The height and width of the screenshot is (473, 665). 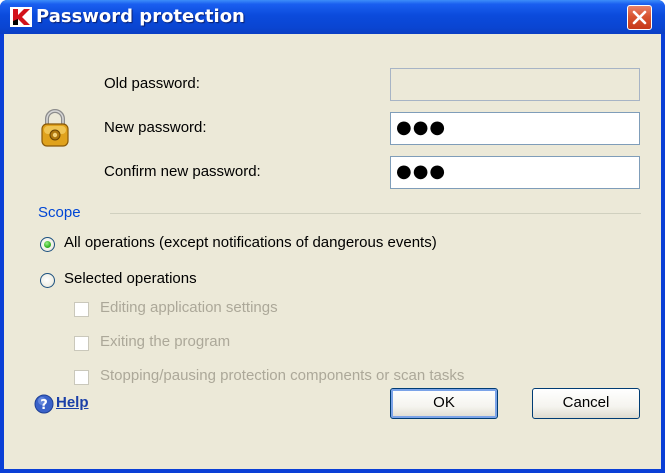 What do you see at coordinates (182, 171) in the screenshot?
I see `confirm-password-label: Confirm new password:` at bounding box center [182, 171].